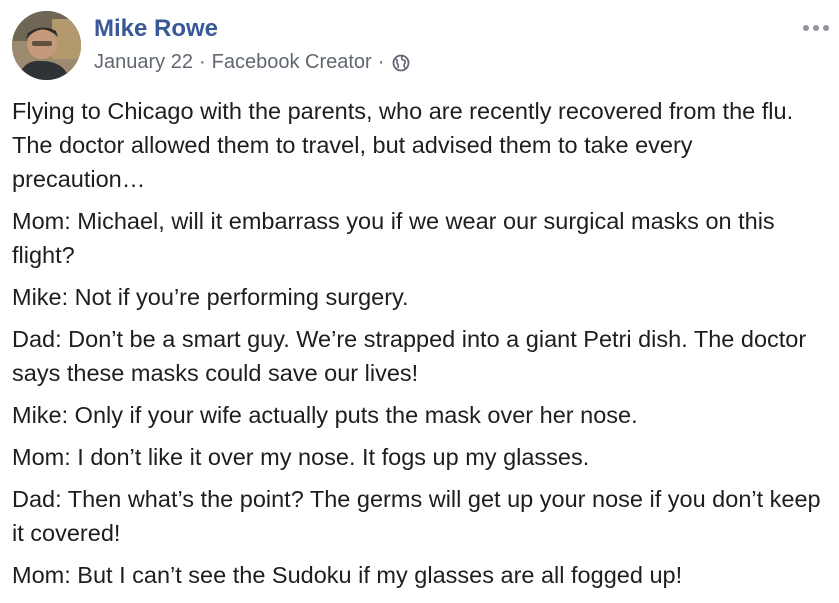 This screenshot has height=603, width=839. I want to click on avatar-photo, so click(46, 45).